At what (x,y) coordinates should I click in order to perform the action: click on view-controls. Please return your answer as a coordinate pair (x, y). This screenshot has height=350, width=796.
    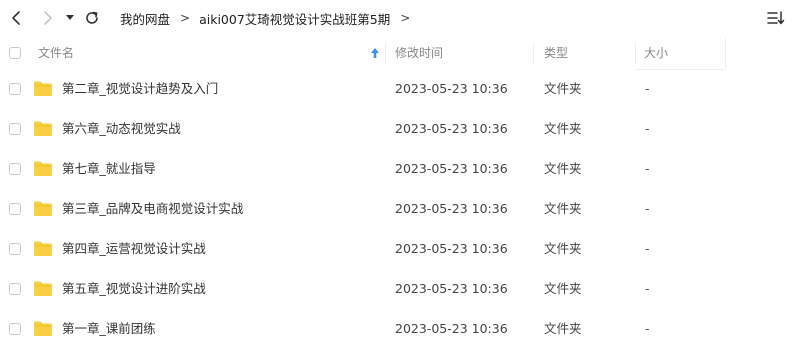
    Looking at the image, I should click on (776, 18).